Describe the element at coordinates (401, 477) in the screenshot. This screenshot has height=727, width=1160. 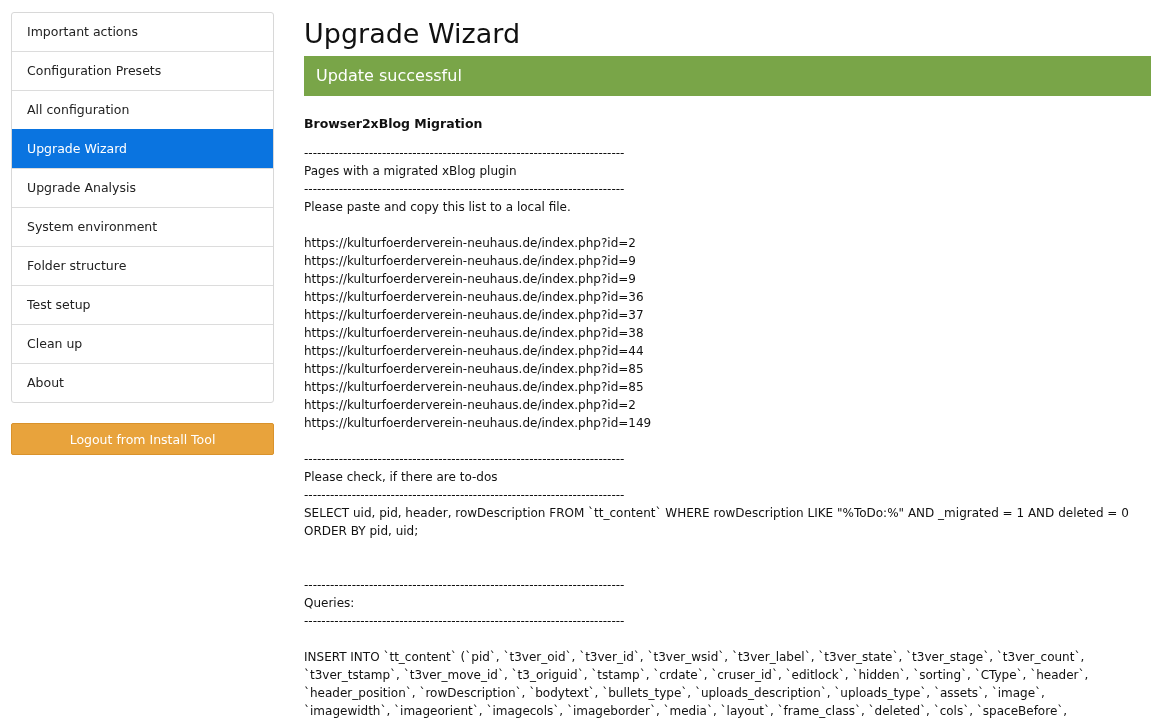
I see `output-line: Please check, if there are to-dos` at that location.